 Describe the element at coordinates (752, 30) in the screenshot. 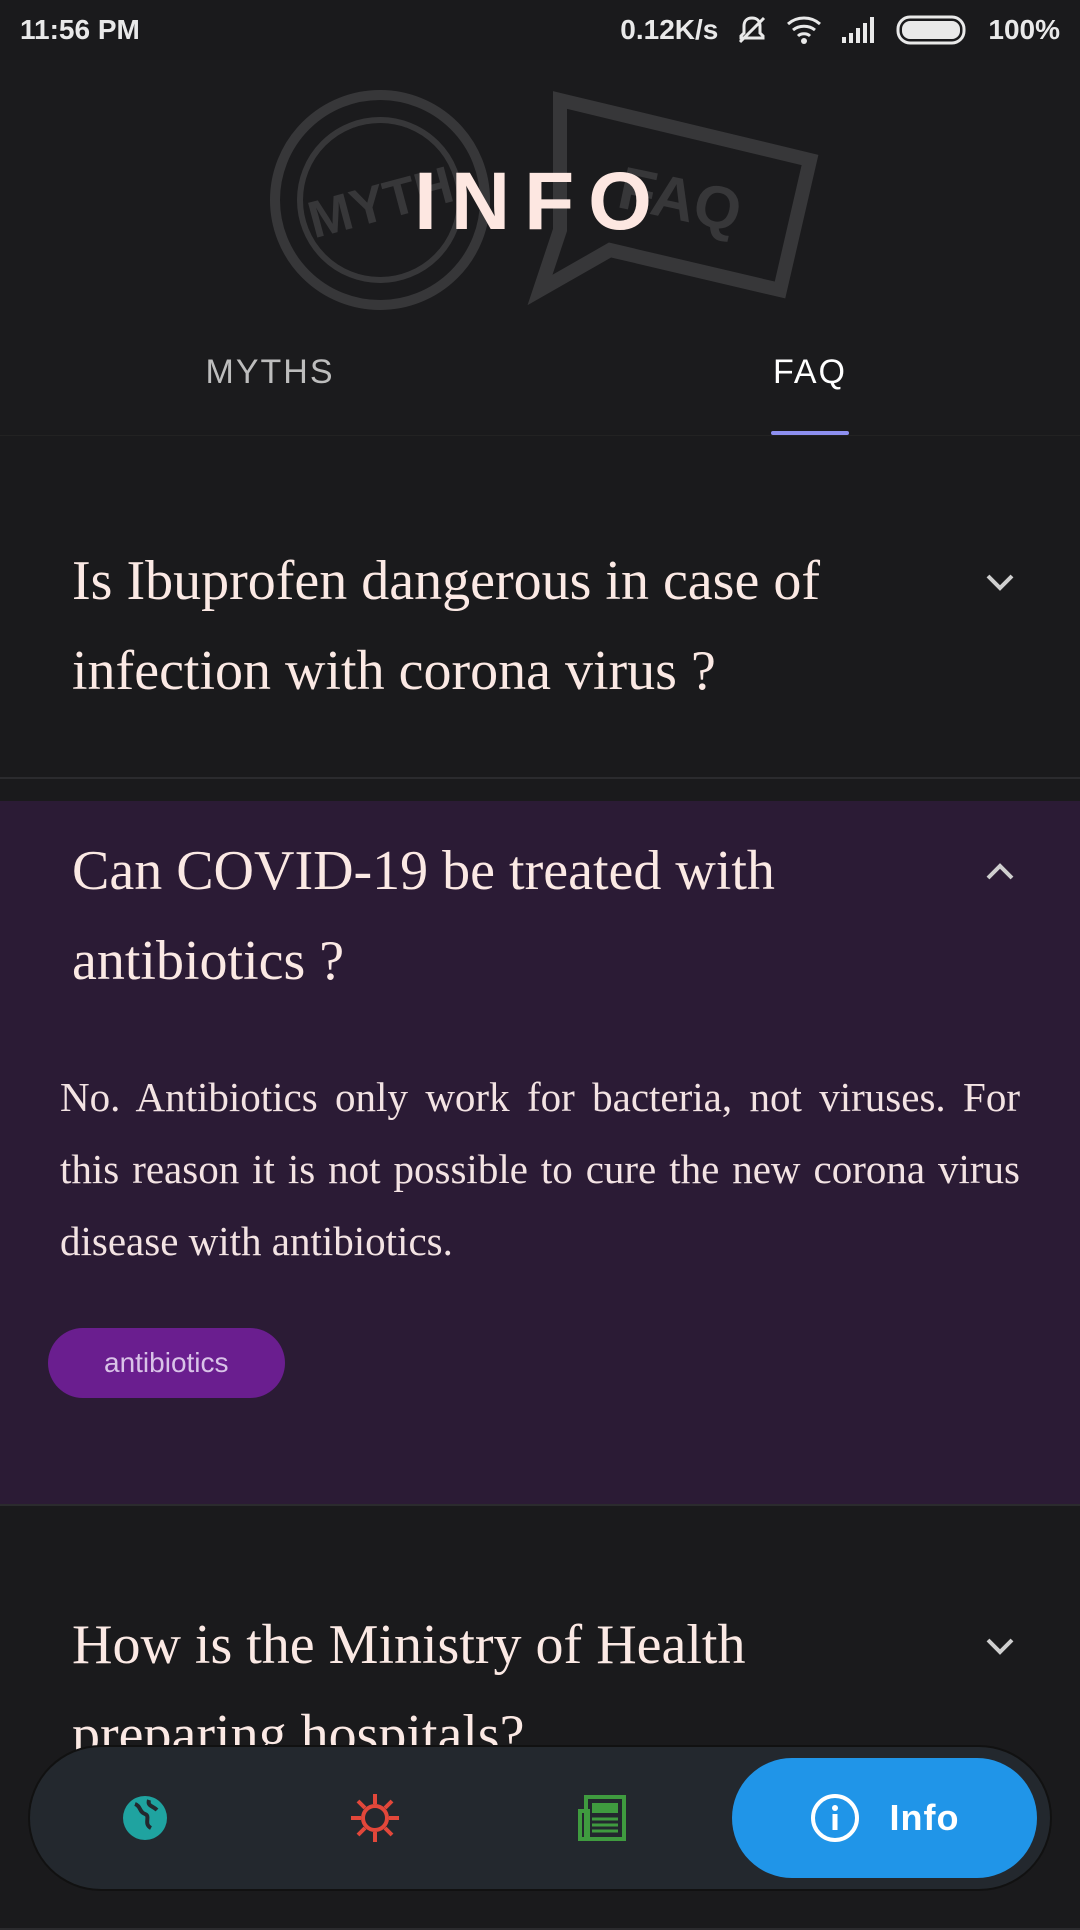

I see `mute-icon` at that location.